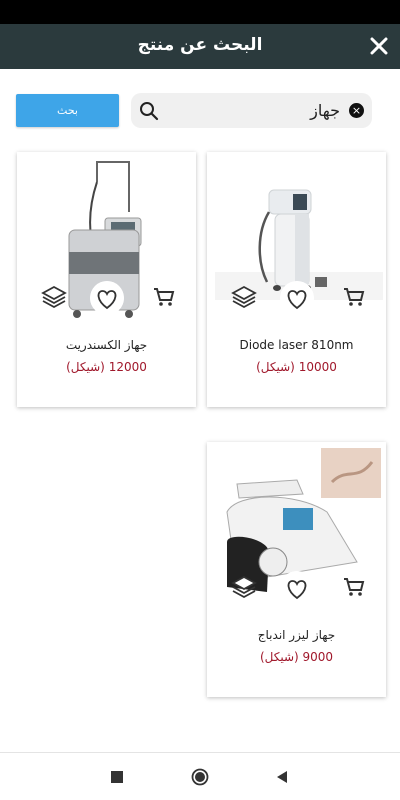  I want to click on back-triangle-icon, so click(282, 777).